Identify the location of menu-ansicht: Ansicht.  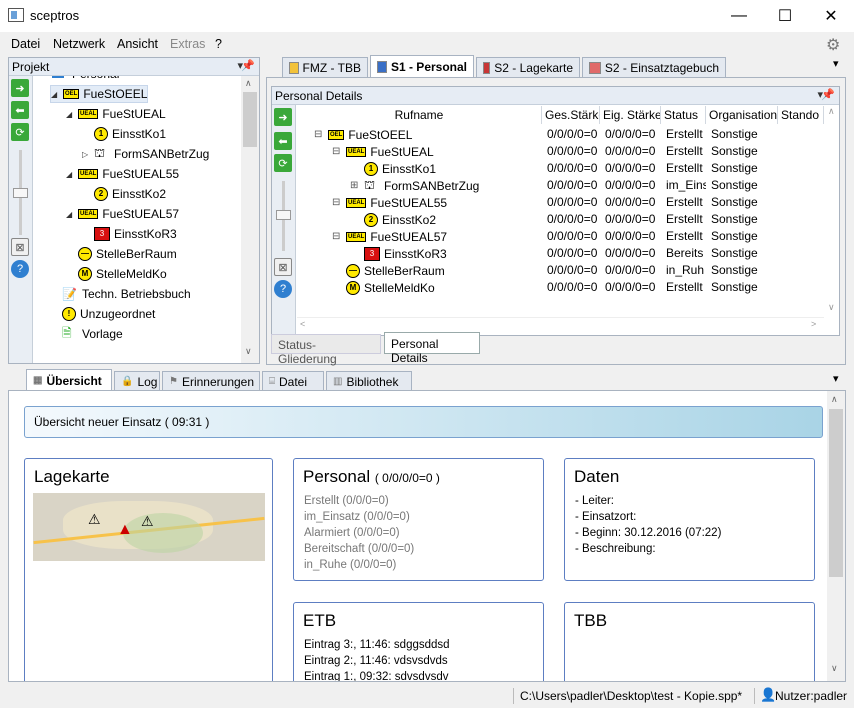
(137, 44).